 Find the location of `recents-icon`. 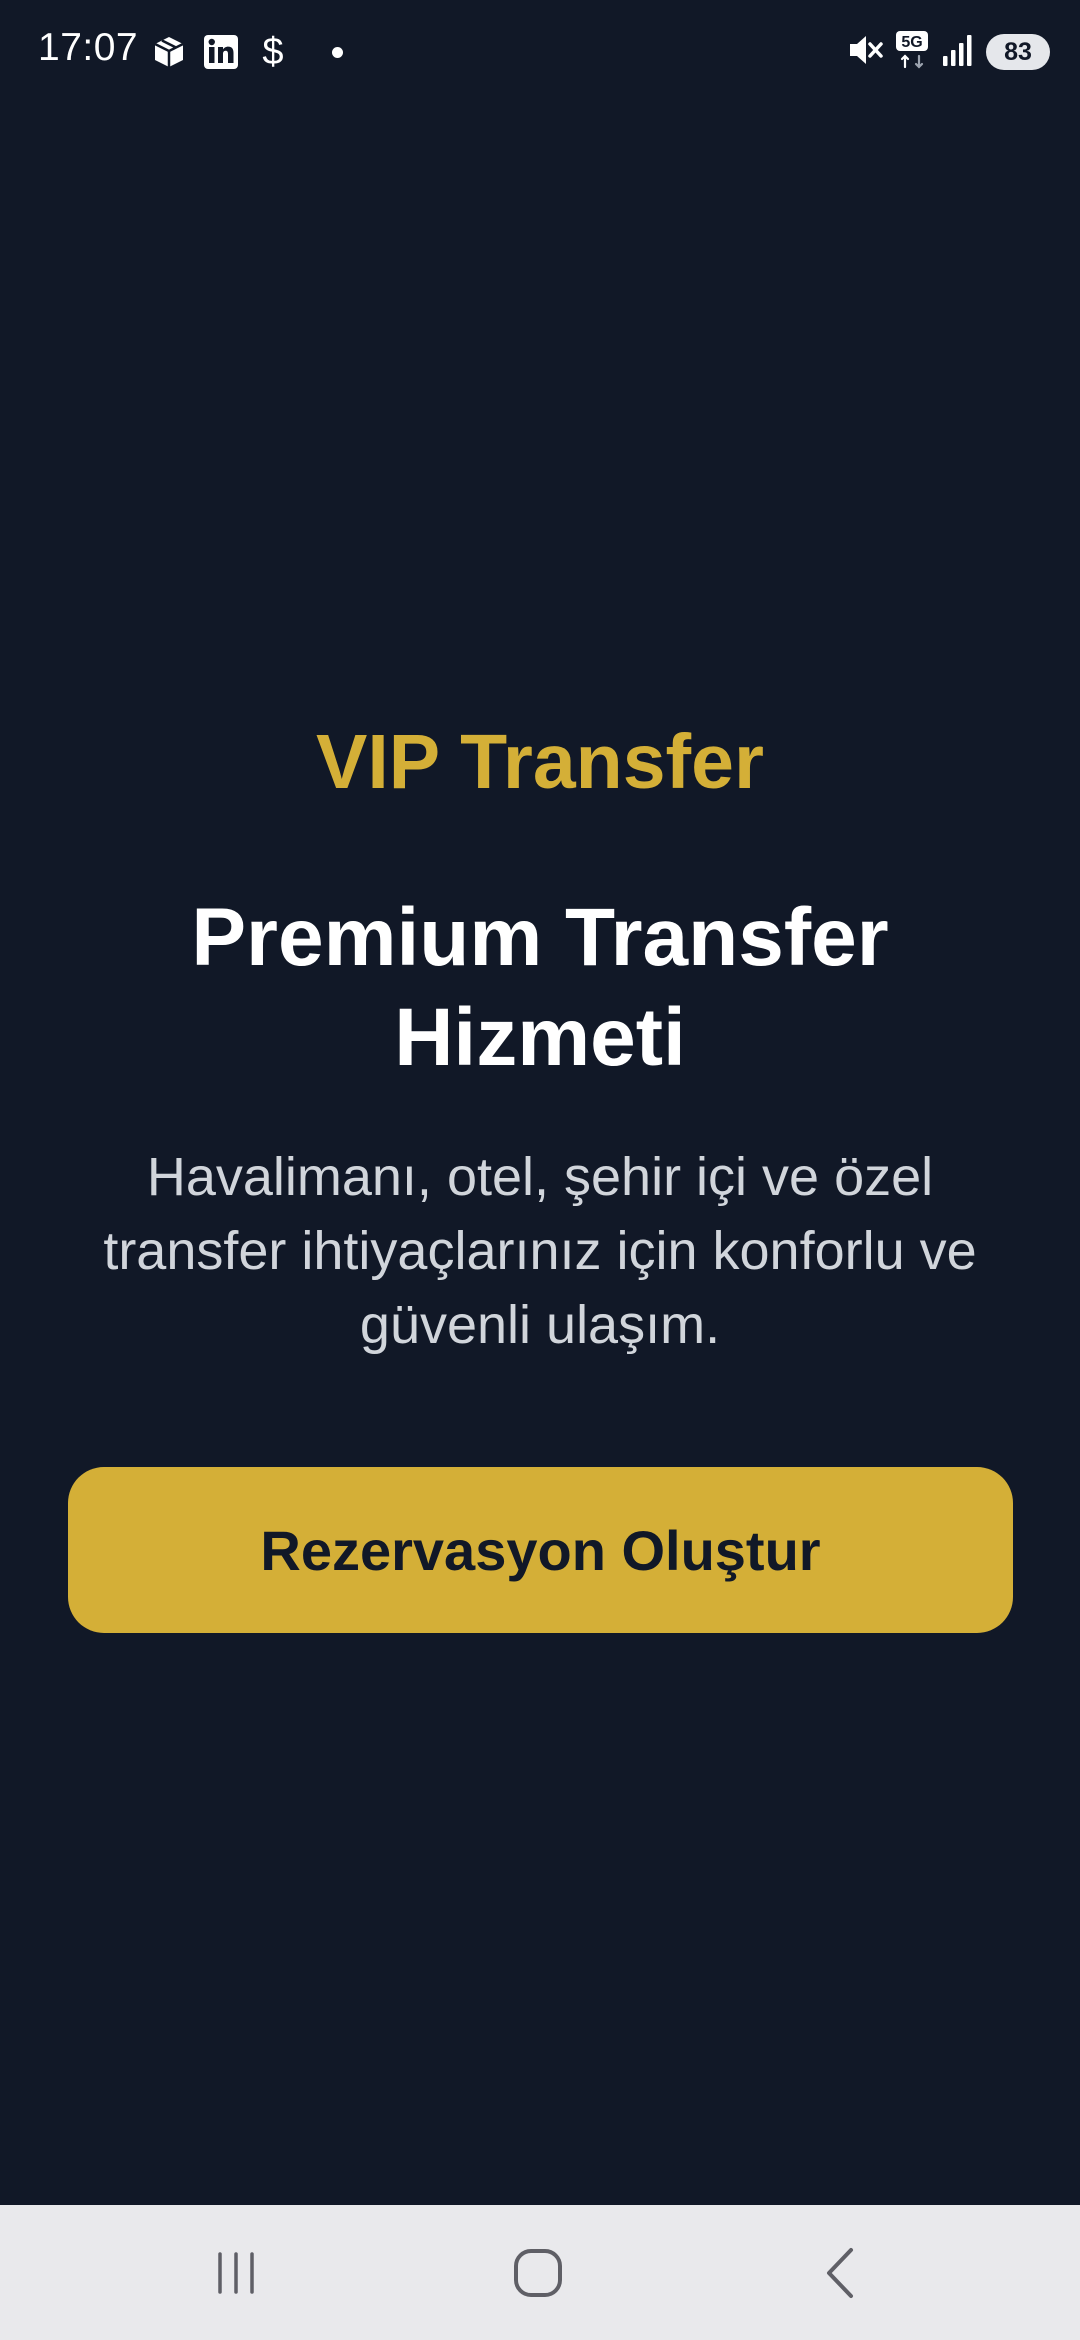

recents-icon is located at coordinates (236, 2272).